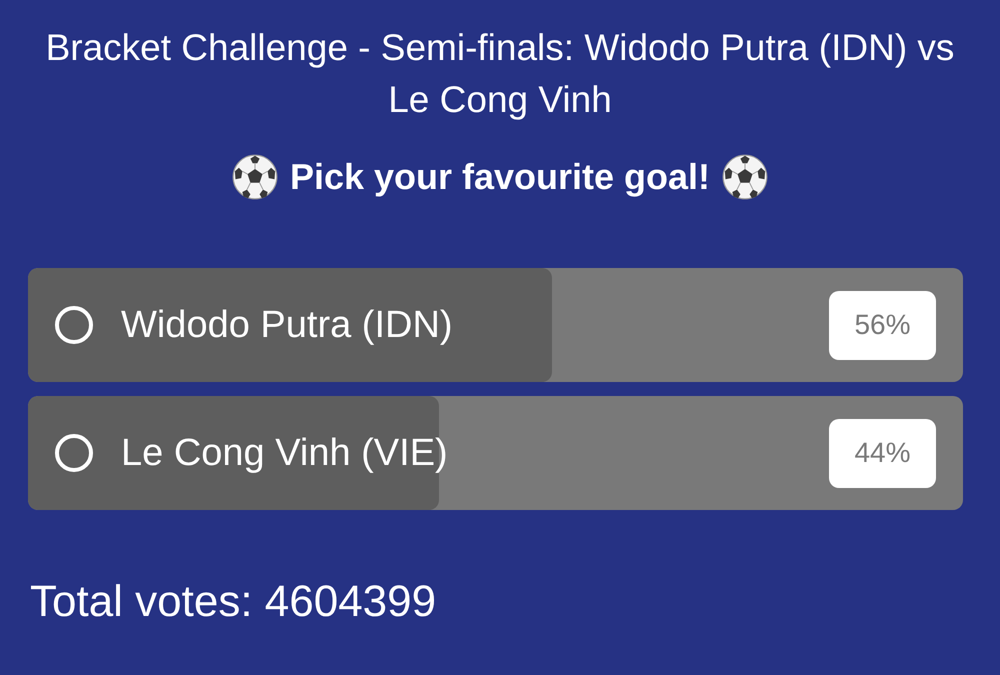 The image size is (1000, 675). I want to click on total-votes: Total votes: 4604399, so click(233, 602).